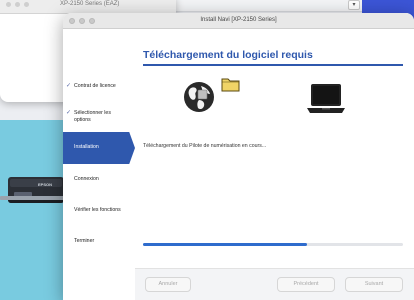 The width and height of the screenshot is (414, 300). I want to click on sidebar-item-installation: Installation, so click(99, 148).